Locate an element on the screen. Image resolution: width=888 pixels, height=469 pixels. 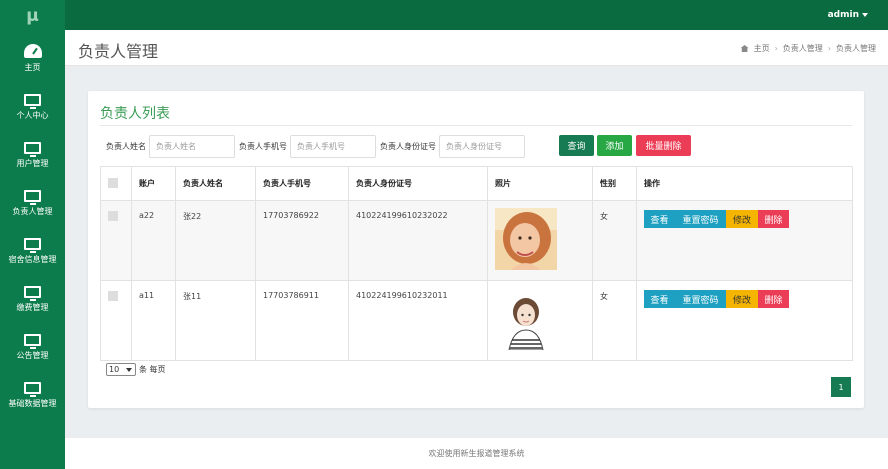
sidebar-item-label: 缴费管理 is located at coordinates (32, 307).